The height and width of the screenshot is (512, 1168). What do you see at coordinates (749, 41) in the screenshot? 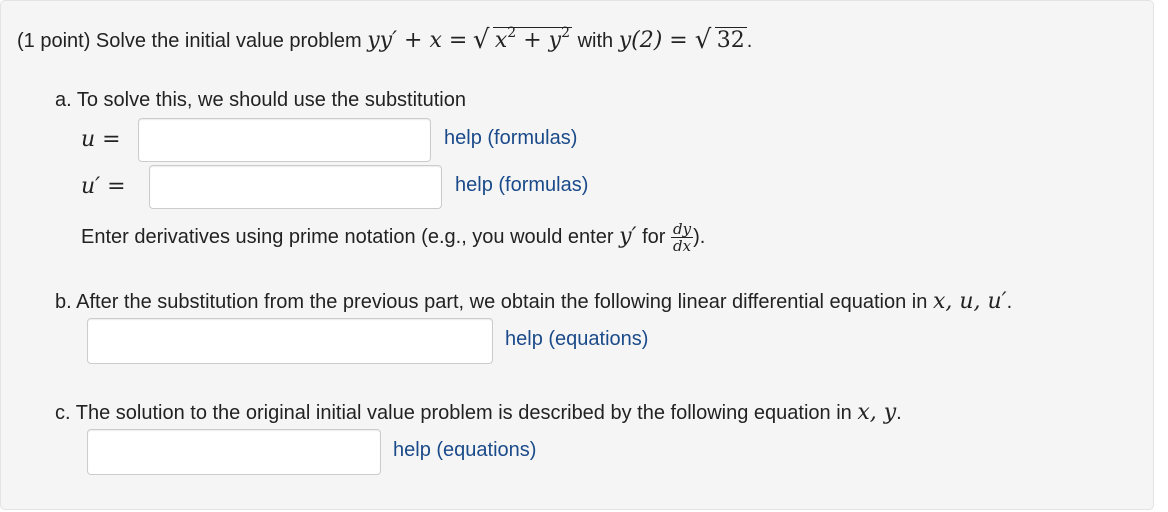
I see `ic-period: .` at bounding box center [749, 41].